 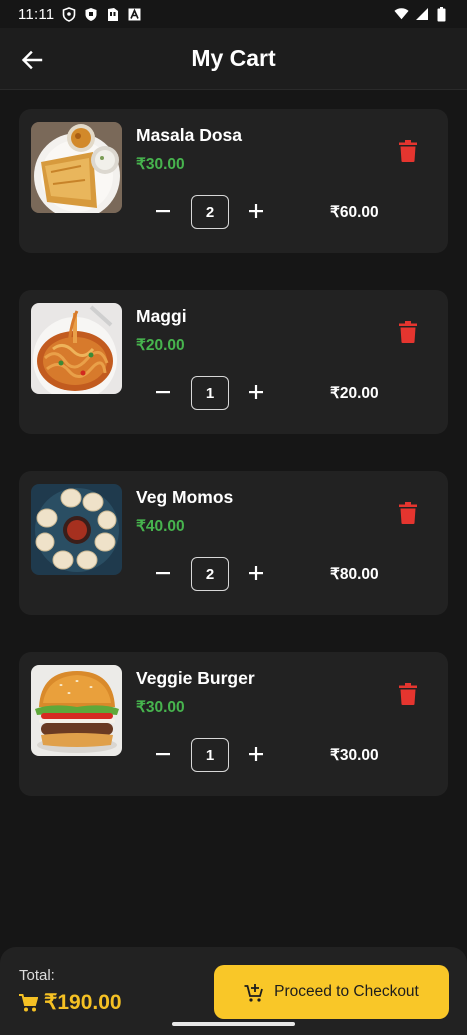 I want to click on cellular-signal-icon, so click(x=421, y=14).